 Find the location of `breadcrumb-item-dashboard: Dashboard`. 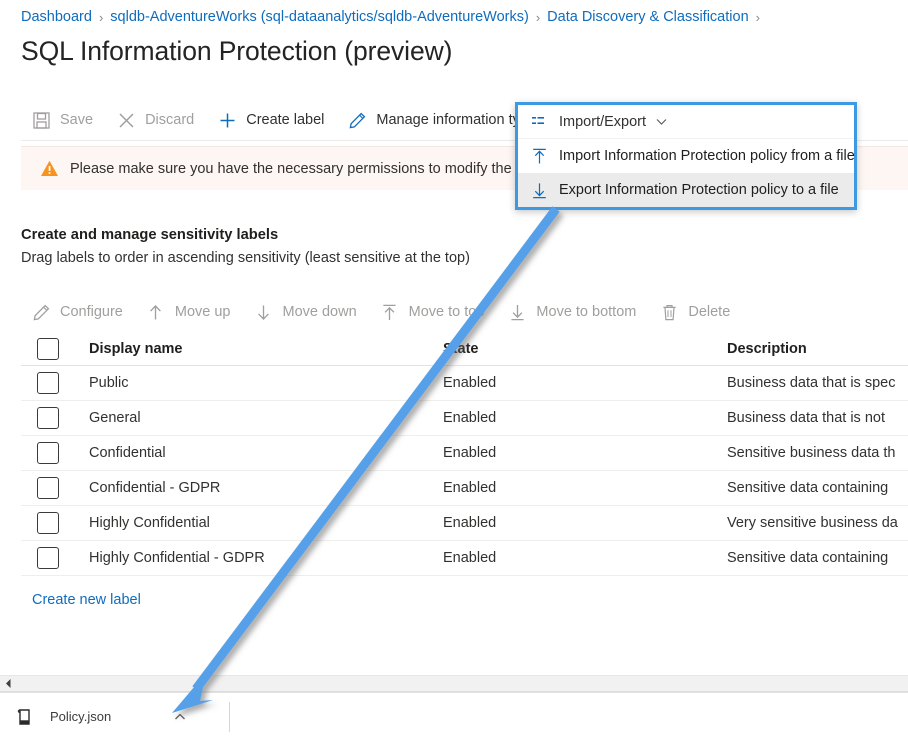

breadcrumb-item-dashboard: Dashboard is located at coordinates (56, 17).